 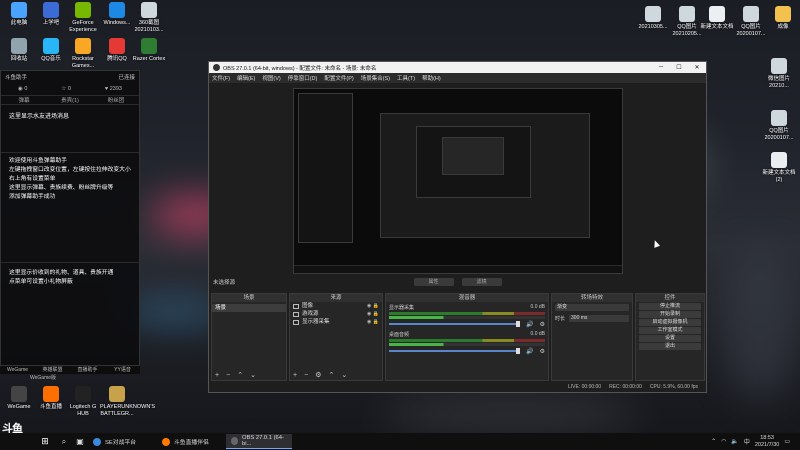 What do you see at coordinates (787, 441) in the screenshot?
I see `notification-icon: ▭` at bounding box center [787, 441].